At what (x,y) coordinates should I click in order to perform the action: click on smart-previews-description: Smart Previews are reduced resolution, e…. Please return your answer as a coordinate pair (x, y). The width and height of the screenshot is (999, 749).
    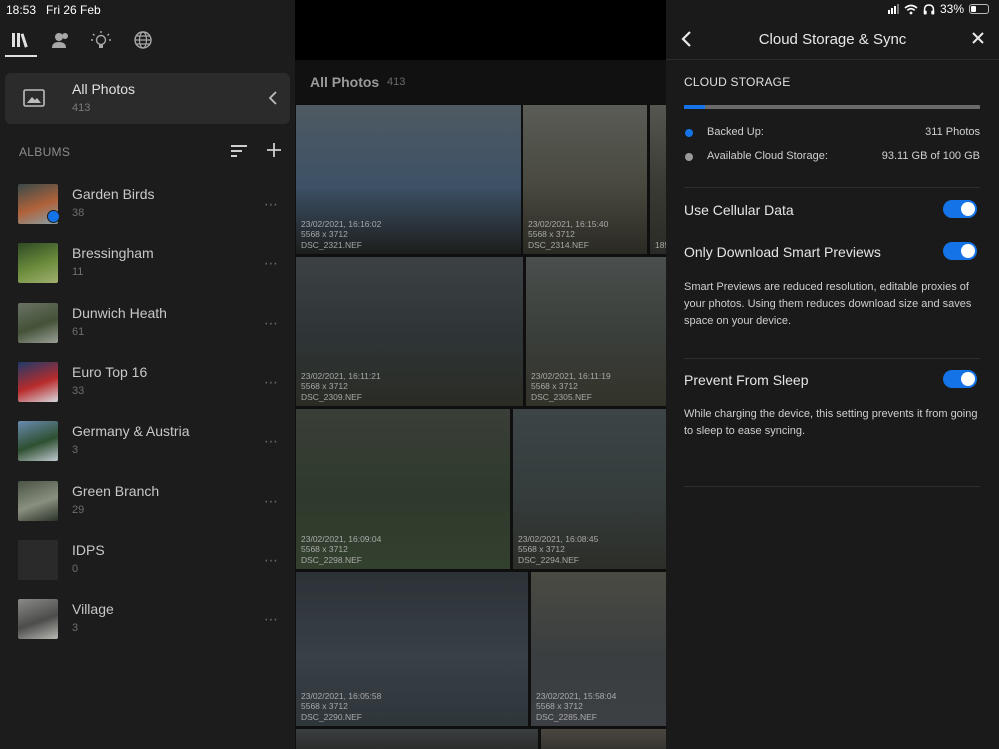
    Looking at the image, I should click on (828, 304).